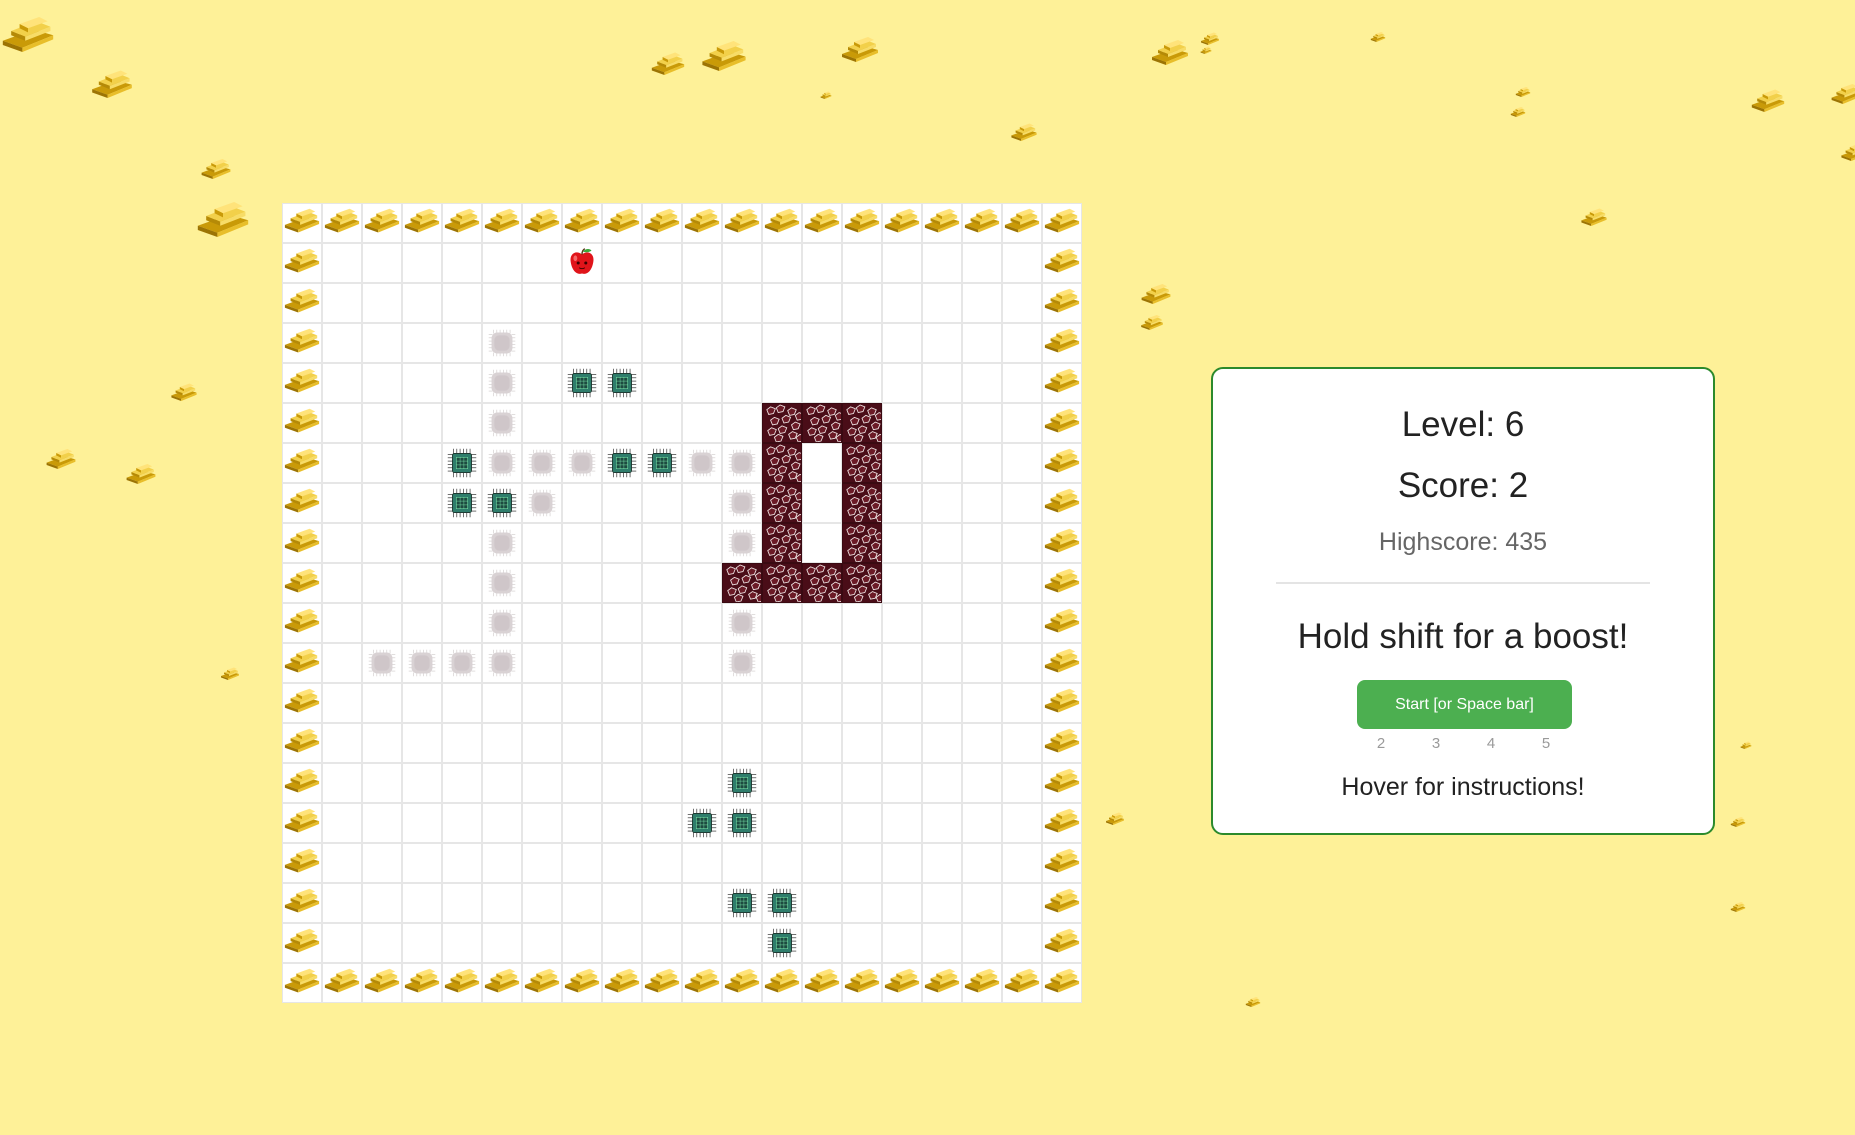  I want to click on speed-option-3: 3, so click(1436, 743).